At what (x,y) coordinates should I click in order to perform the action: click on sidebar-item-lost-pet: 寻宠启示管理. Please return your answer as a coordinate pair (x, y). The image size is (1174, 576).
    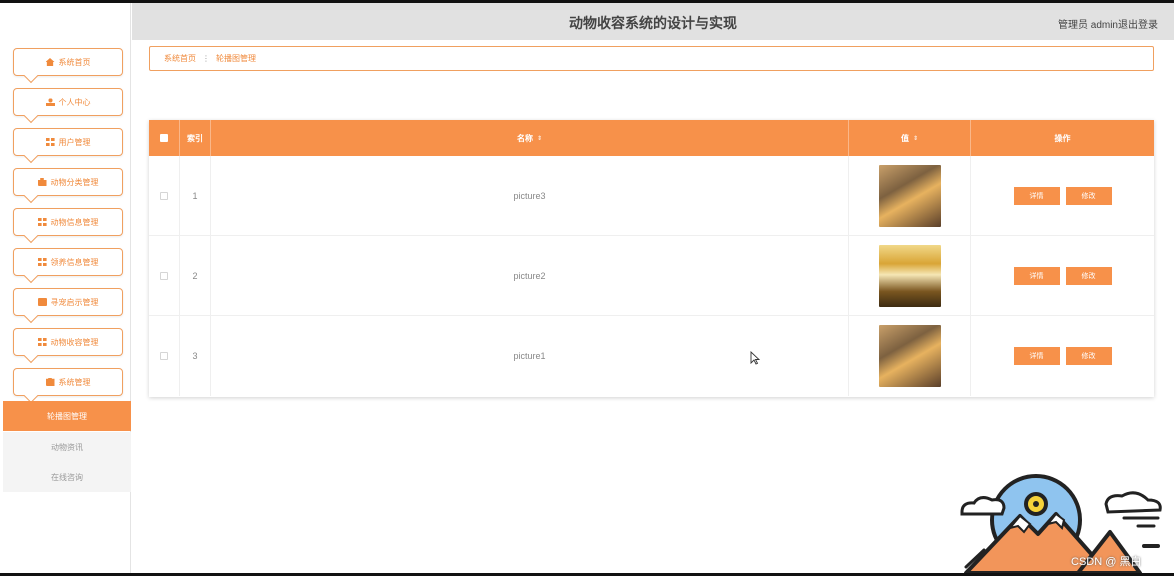
    Looking at the image, I should click on (68, 302).